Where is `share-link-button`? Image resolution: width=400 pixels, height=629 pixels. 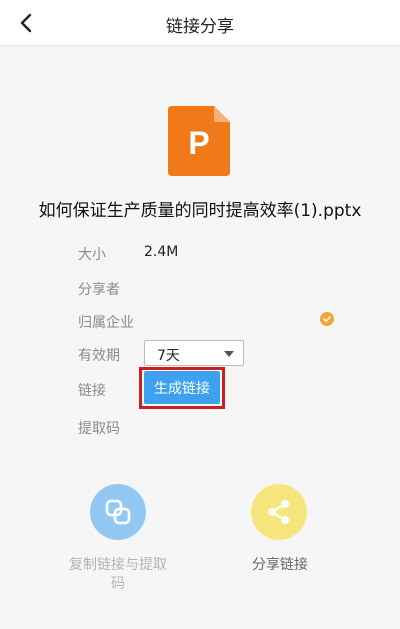
share-link-button is located at coordinates (279, 512).